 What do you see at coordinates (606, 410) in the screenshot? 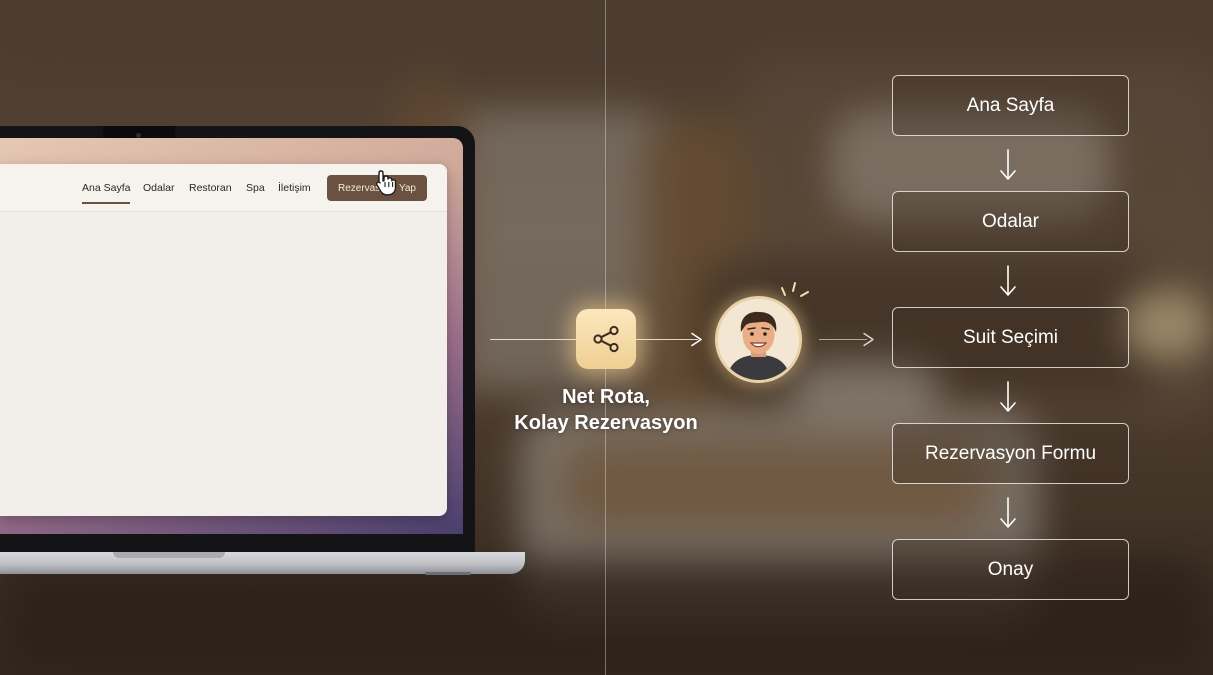
I see `caption: Net Rota, Kolay Rezervasyon` at bounding box center [606, 410].